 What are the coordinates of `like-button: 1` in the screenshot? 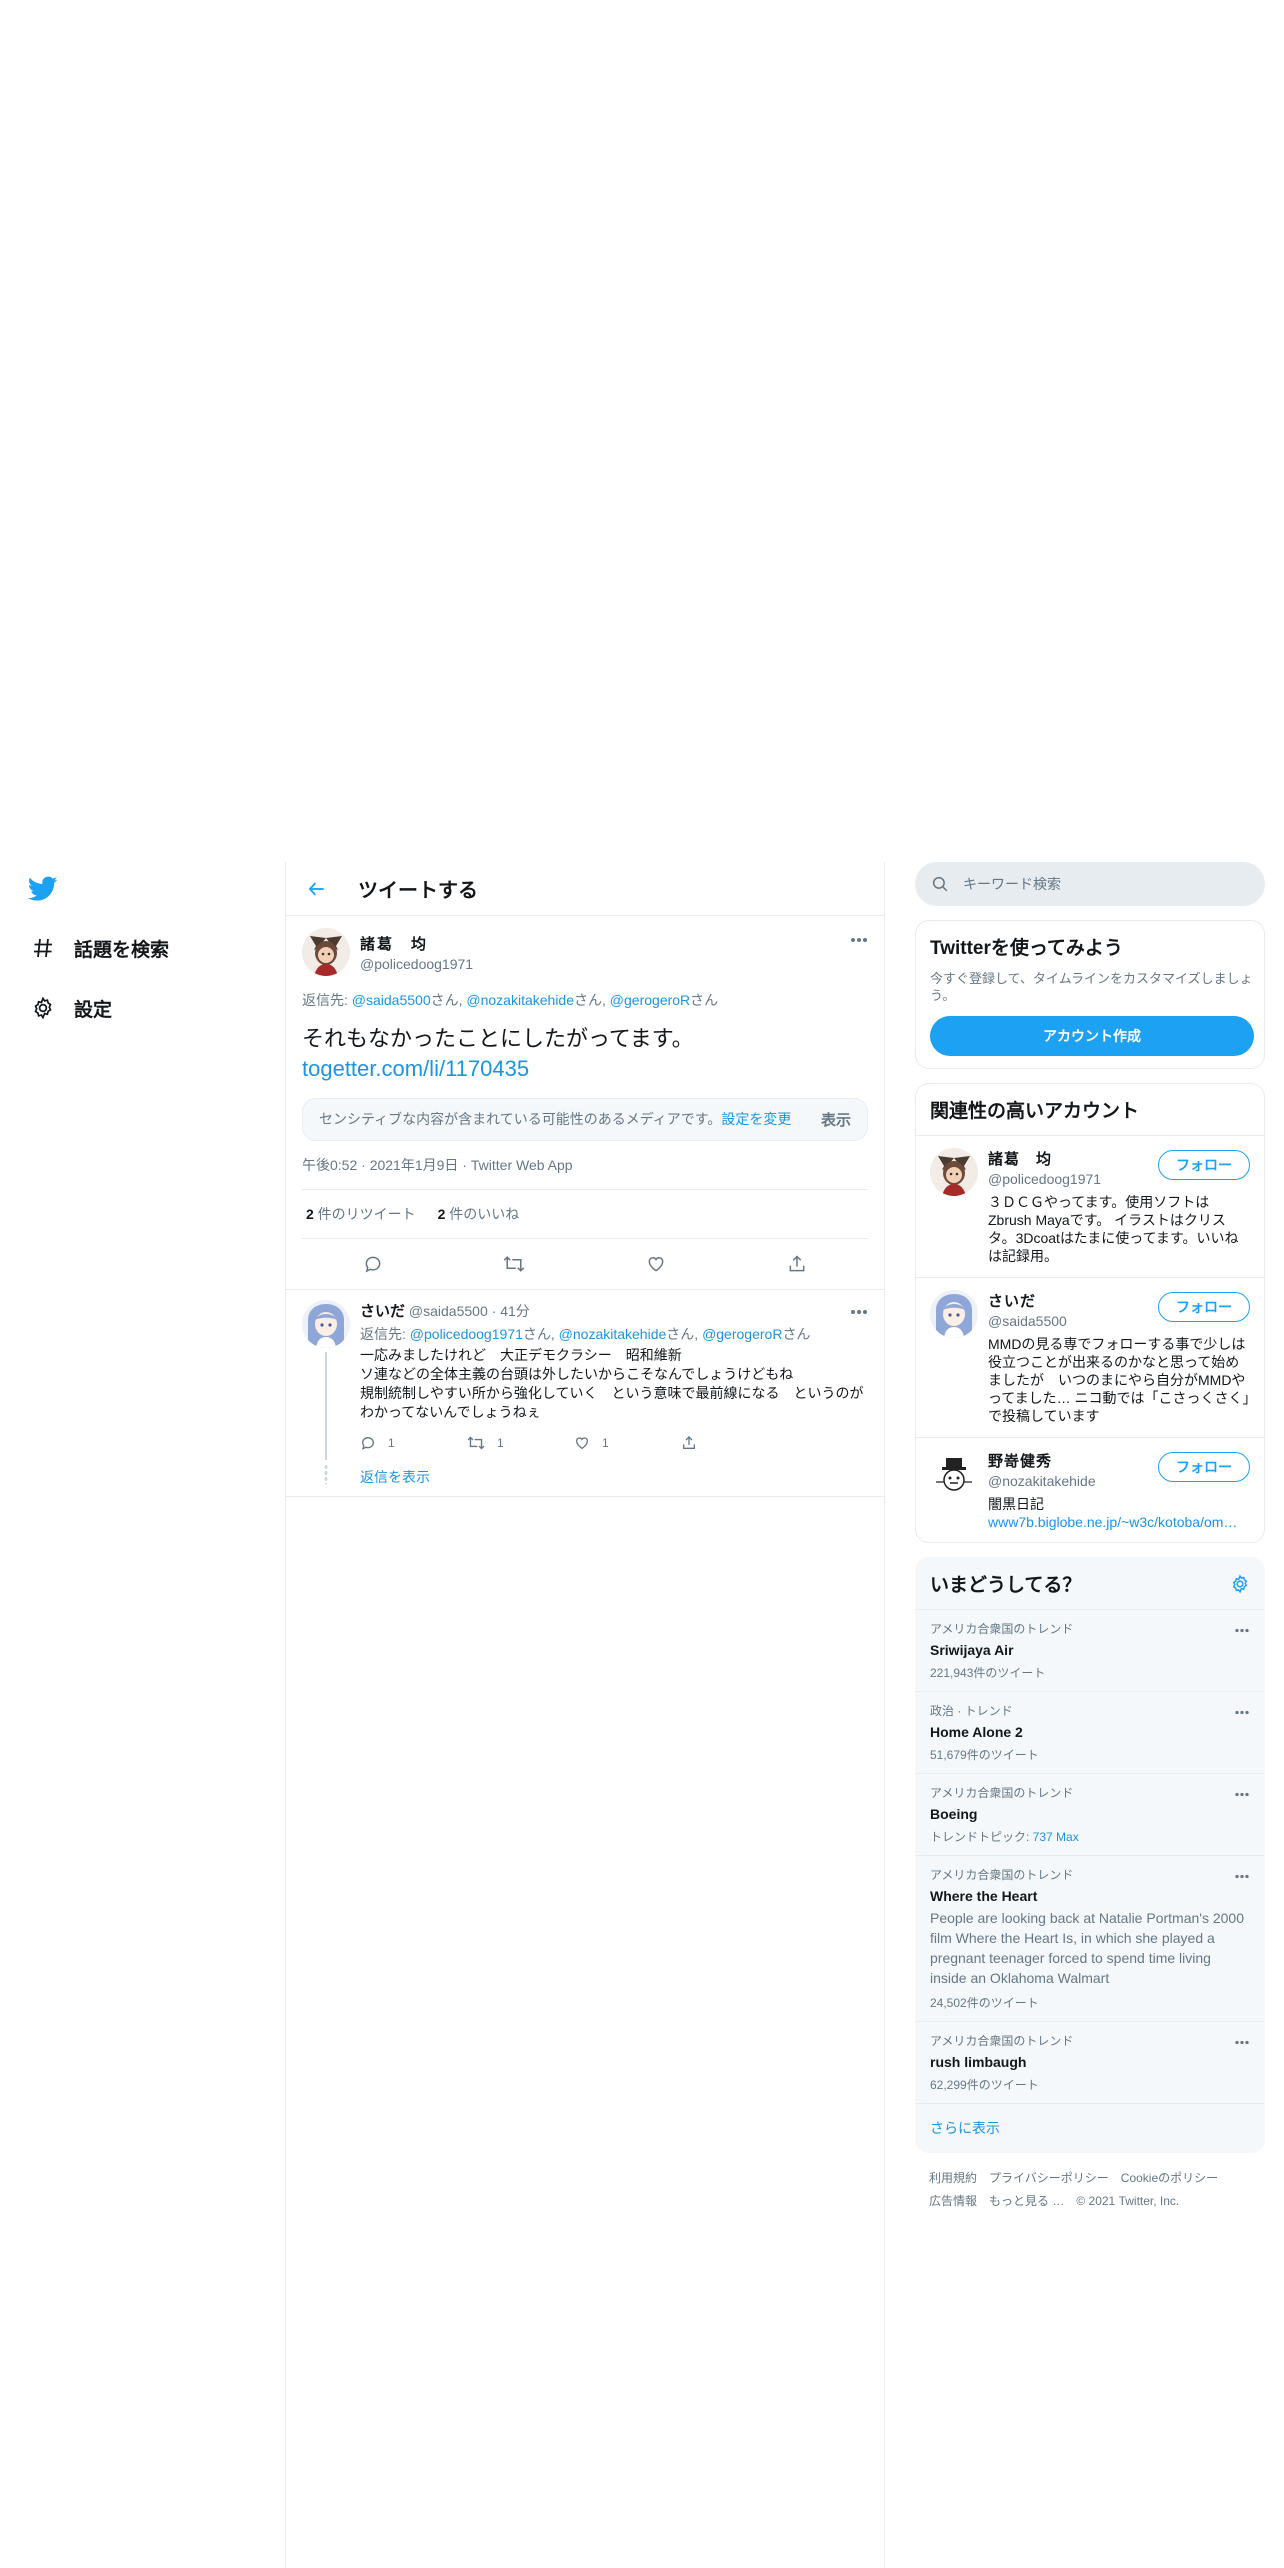 It's located at (627, 1443).